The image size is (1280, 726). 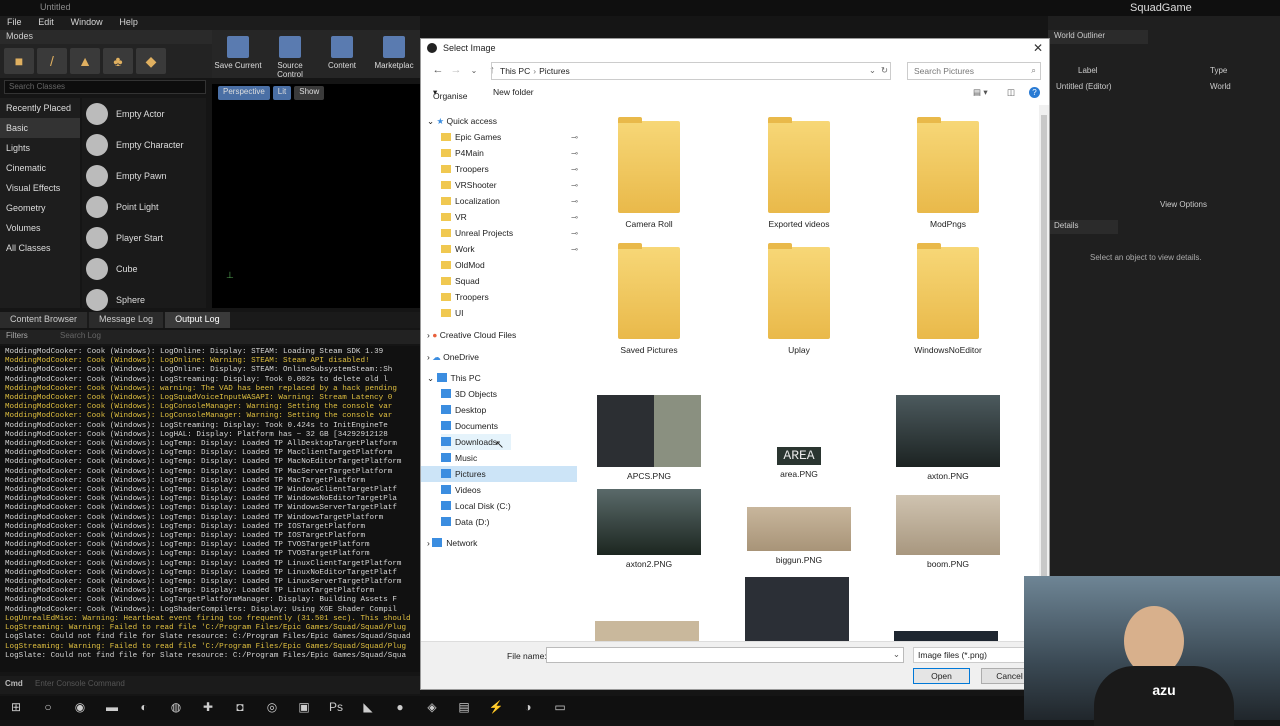 I want to click on level-viewport, so click(x=316, y=196).